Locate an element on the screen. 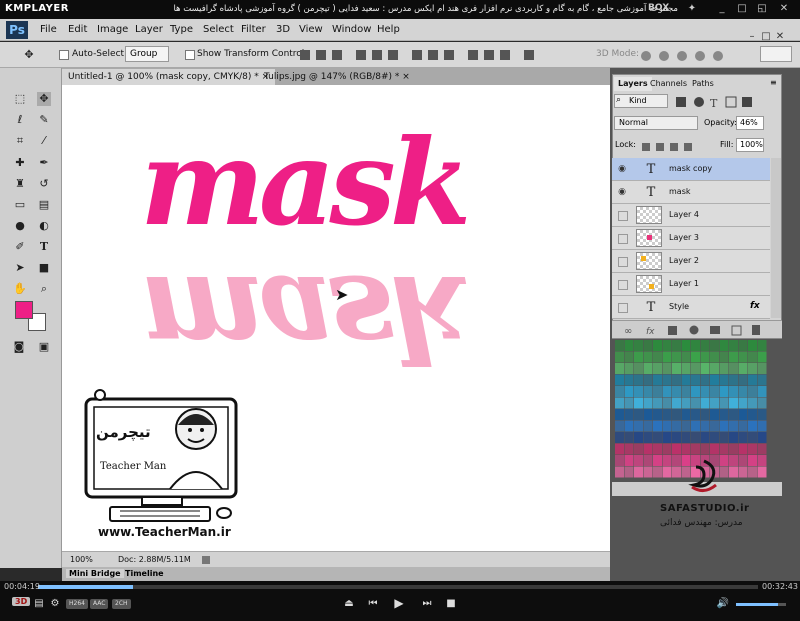 This screenshot has width=800, height=621. zoom-level: 100% is located at coordinates (81, 559).